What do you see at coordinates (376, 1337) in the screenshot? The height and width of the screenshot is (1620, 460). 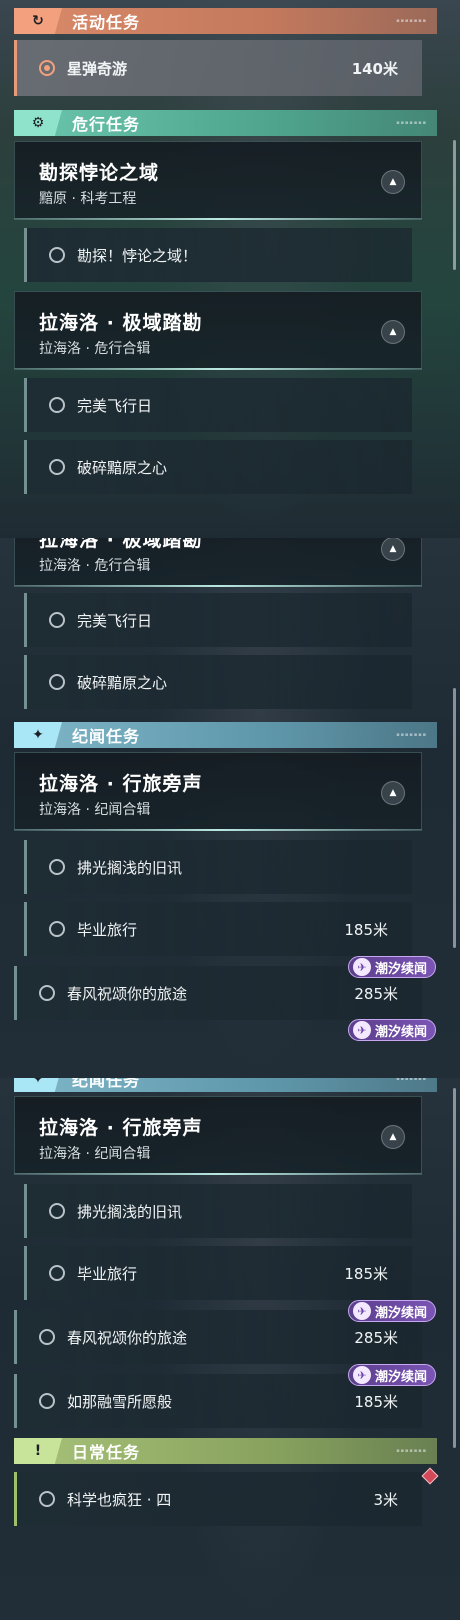 I see `task-distance: 285米` at bounding box center [376, 1337].